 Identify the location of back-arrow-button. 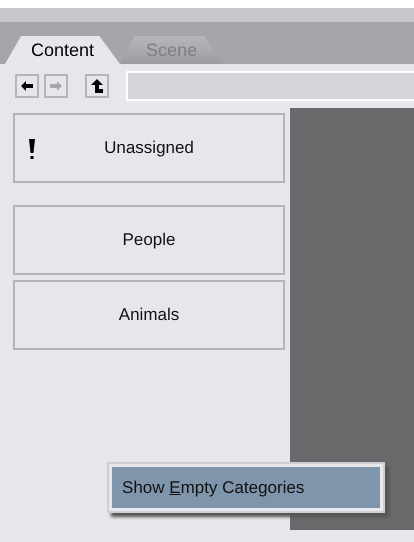
(27, 86).